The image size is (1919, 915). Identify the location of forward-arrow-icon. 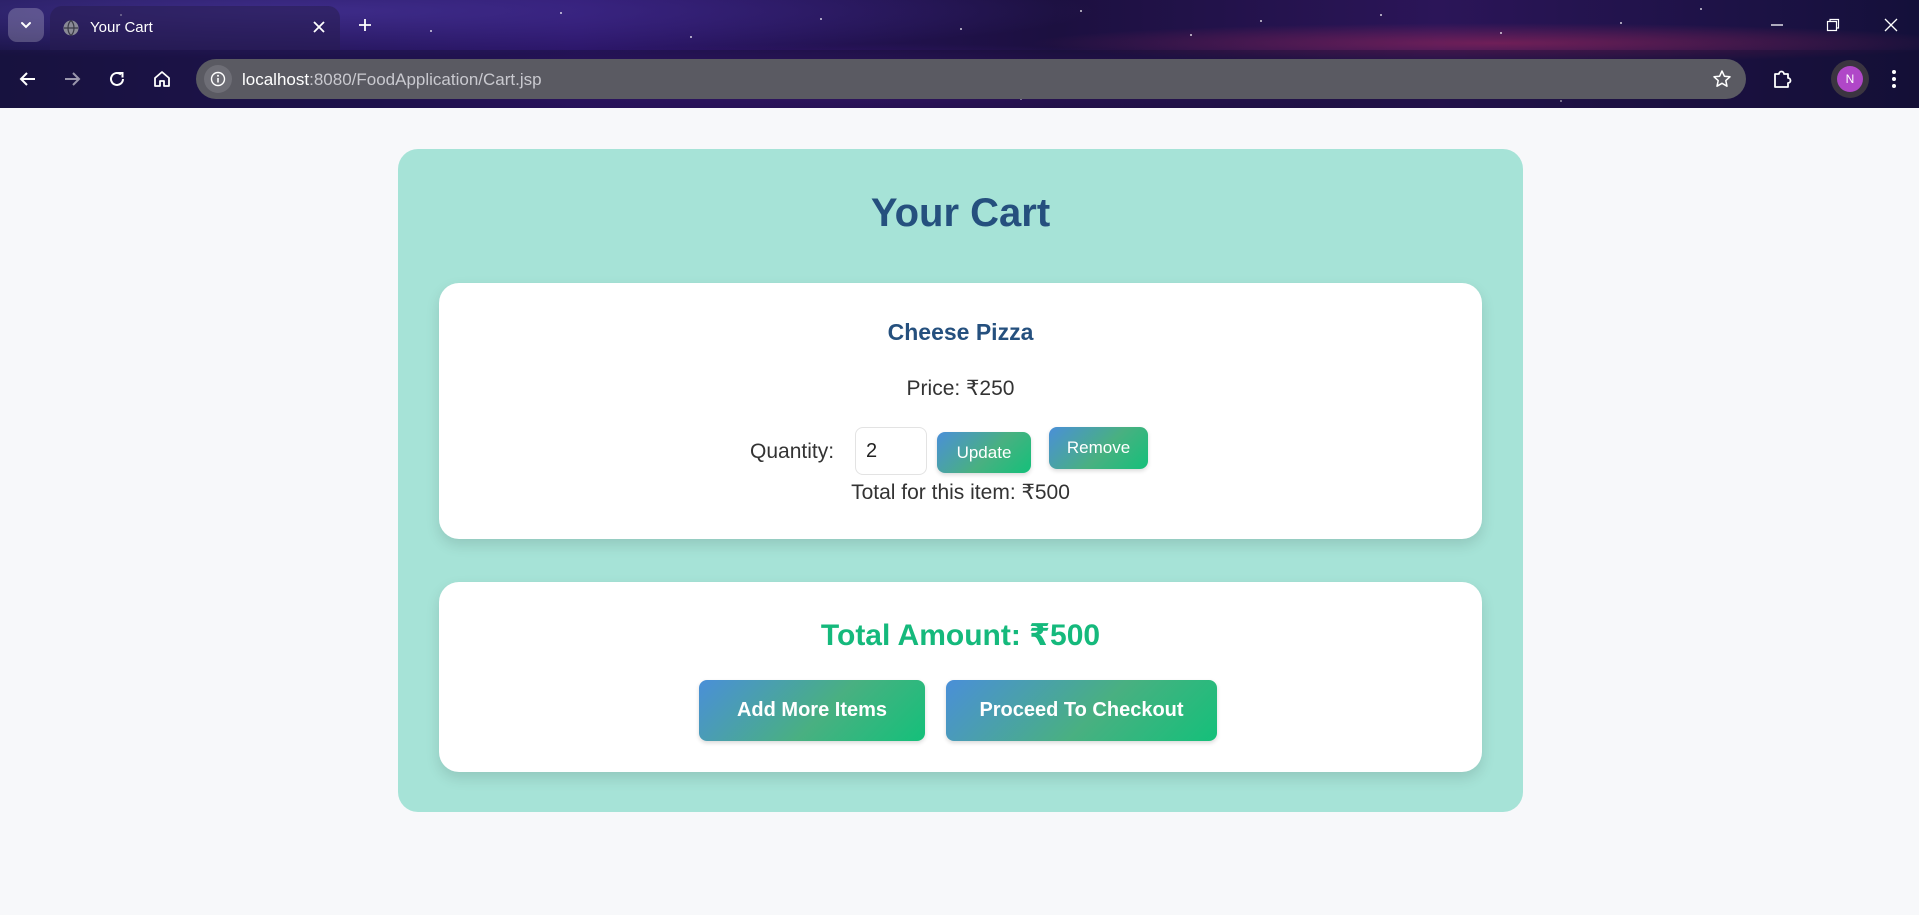
(73, 79).